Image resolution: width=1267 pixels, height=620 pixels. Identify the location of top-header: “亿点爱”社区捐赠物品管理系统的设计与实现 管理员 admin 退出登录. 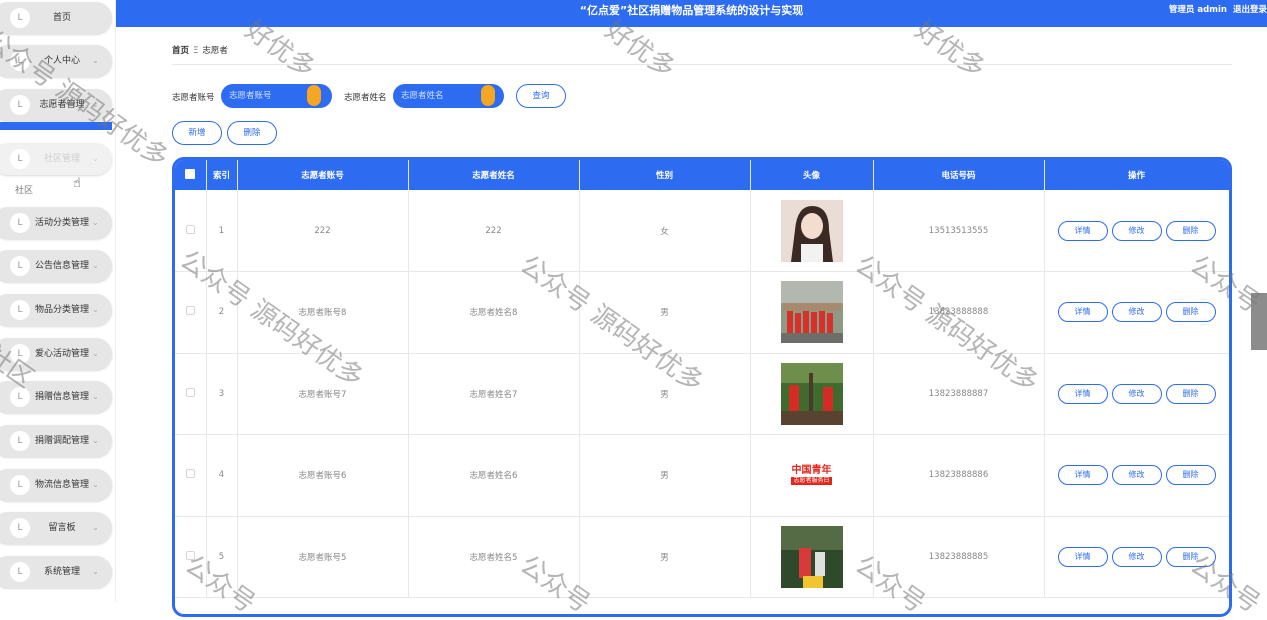
(691, 13).